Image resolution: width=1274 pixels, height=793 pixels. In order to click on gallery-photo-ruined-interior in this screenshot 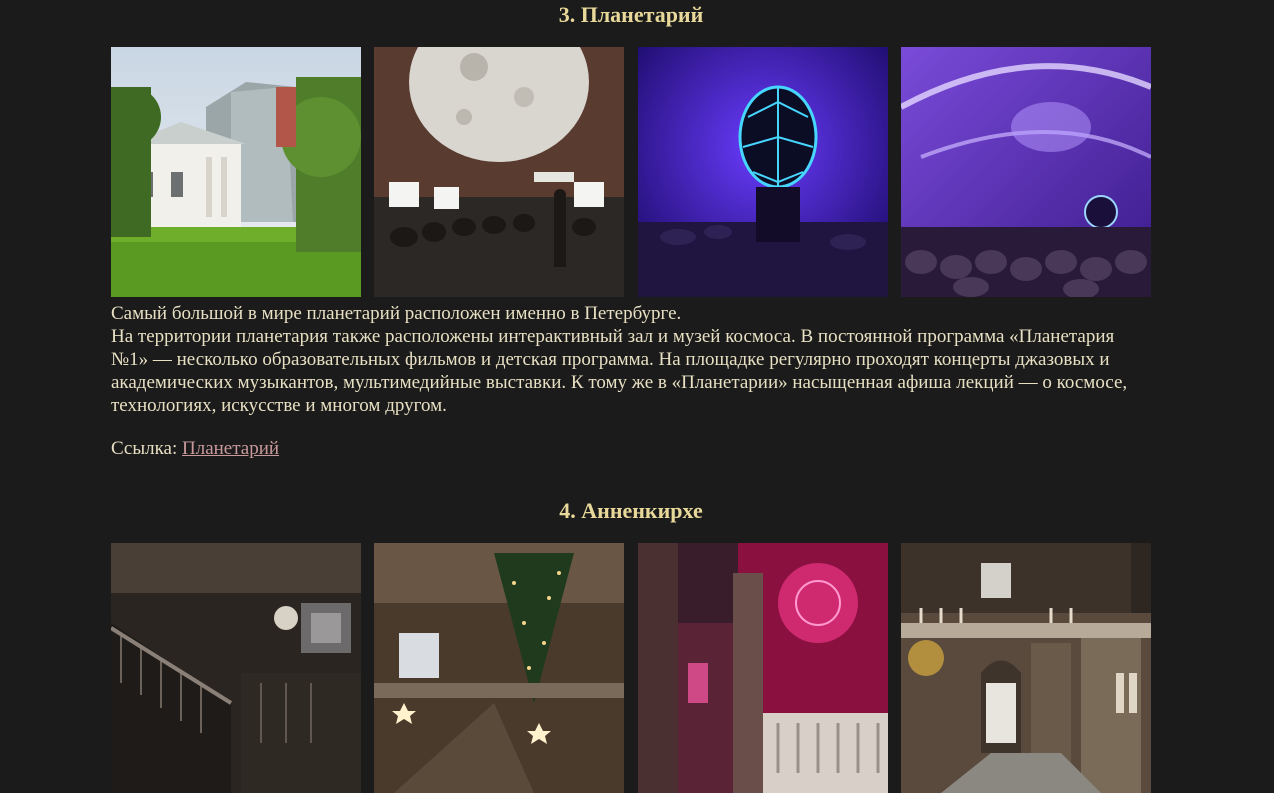, I will do `click(1026, 668)`.